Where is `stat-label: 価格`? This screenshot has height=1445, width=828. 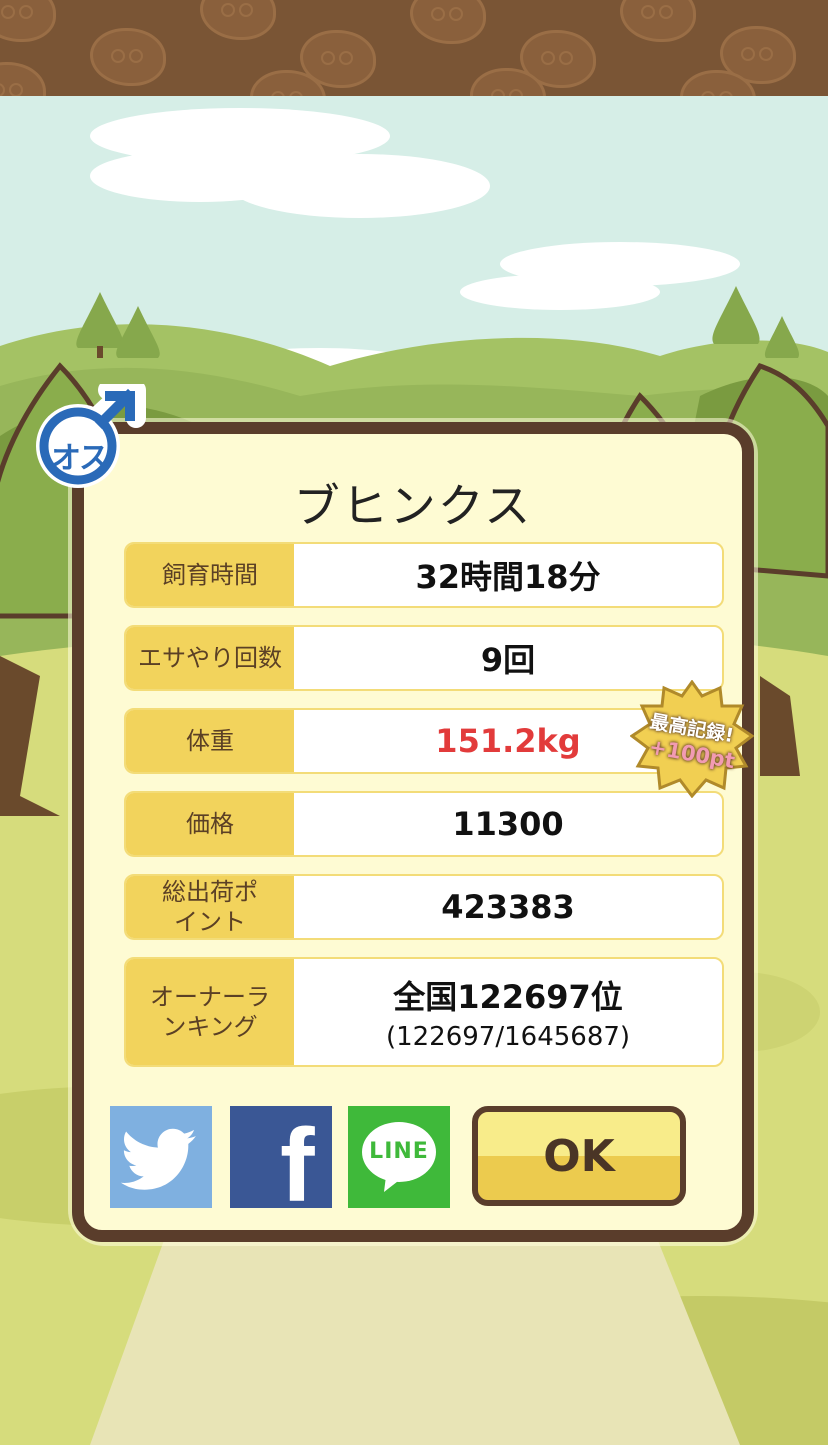
stat-label: 価格 is located at coordinates (210, 824).